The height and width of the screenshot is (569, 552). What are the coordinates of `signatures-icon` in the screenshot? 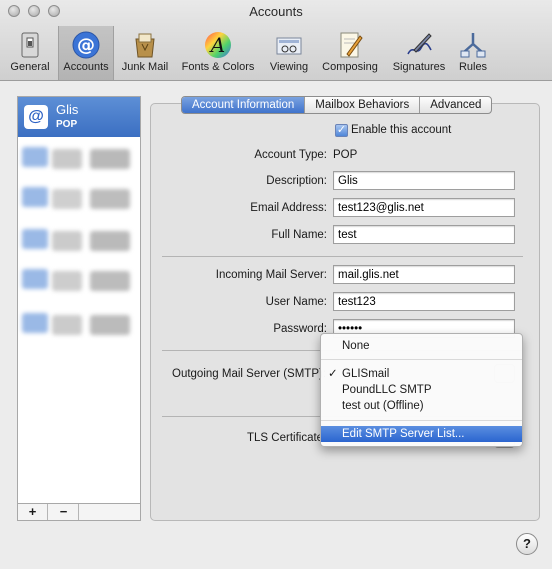 It's located at (419, 44).